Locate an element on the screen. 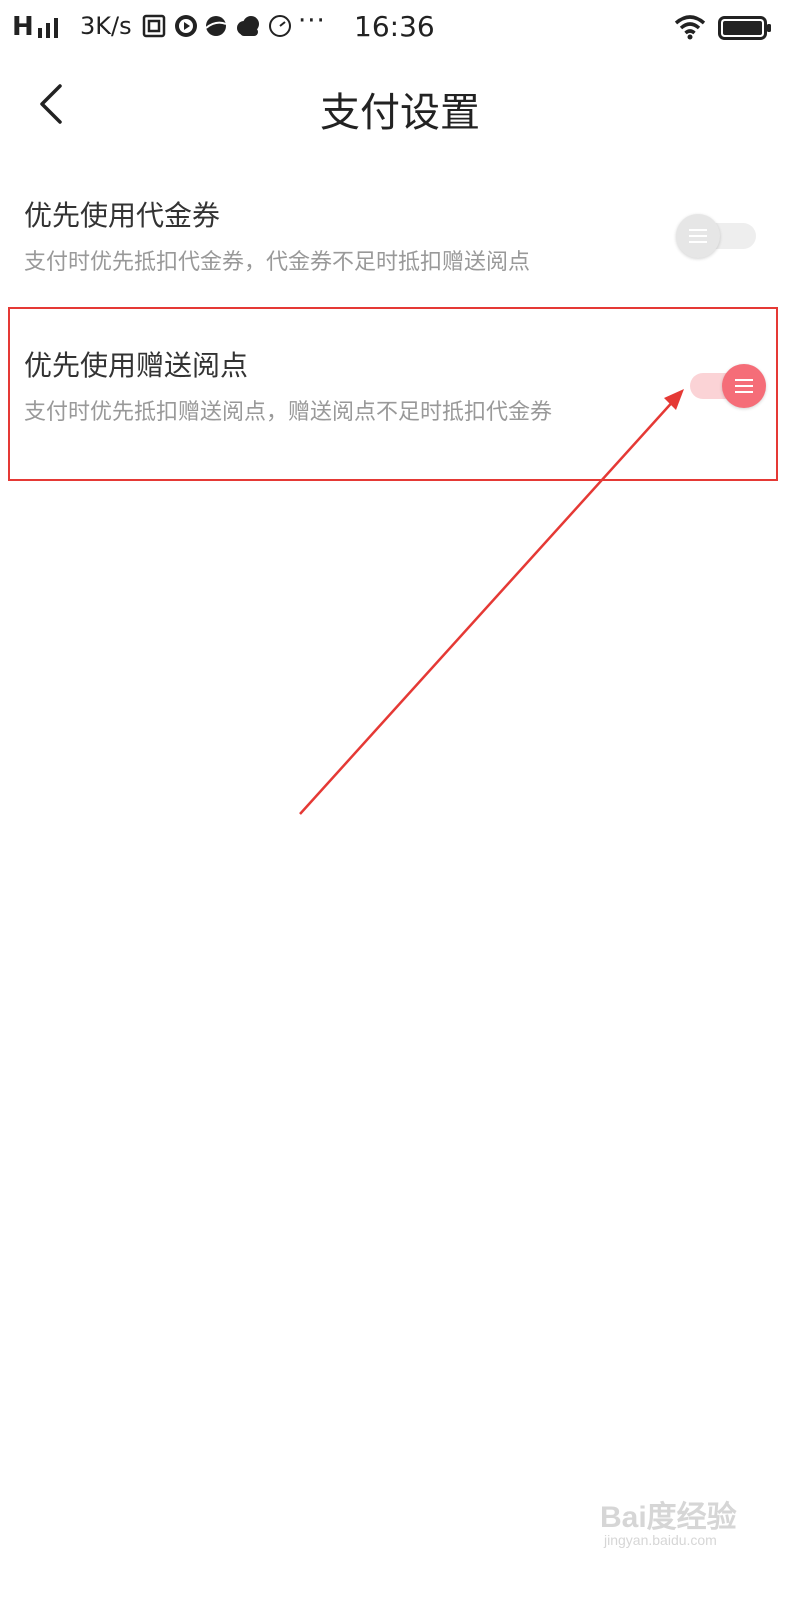 Image resolution: width=800 pixels, height=1600 pixels. battery-icon is located at coordinates (744, 28).